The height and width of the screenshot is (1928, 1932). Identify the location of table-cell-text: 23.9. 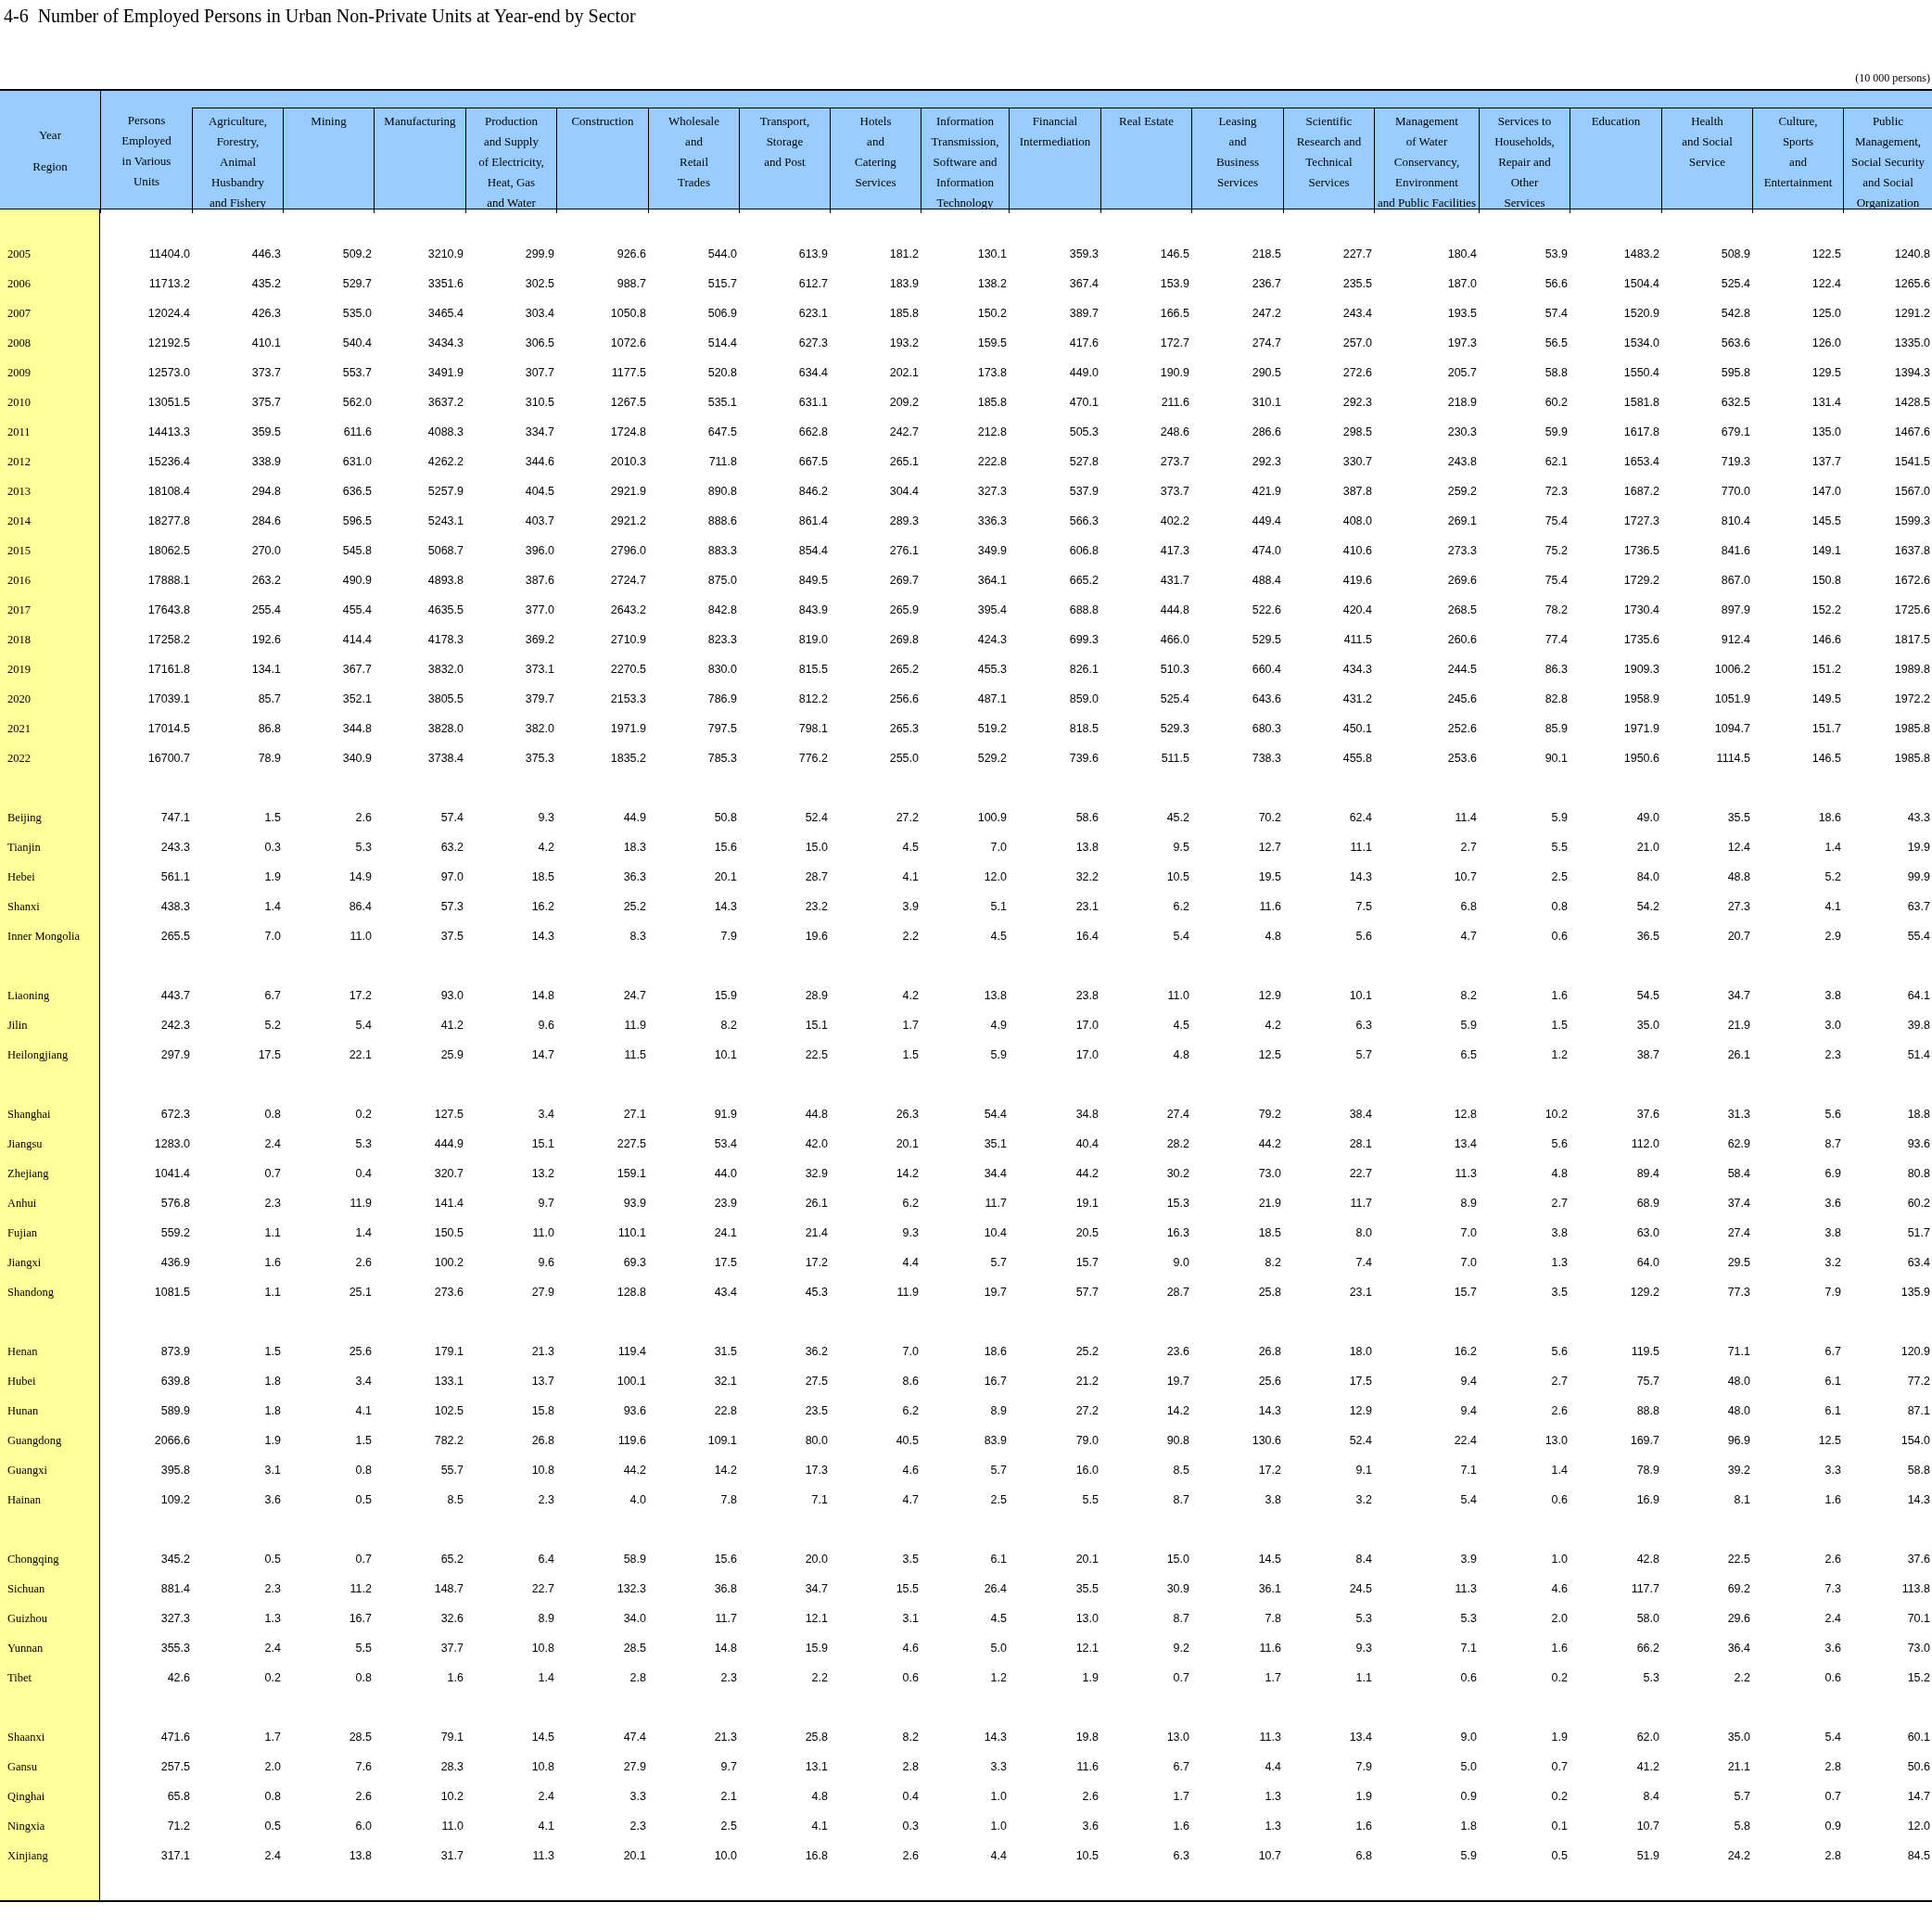
(725, 1203).